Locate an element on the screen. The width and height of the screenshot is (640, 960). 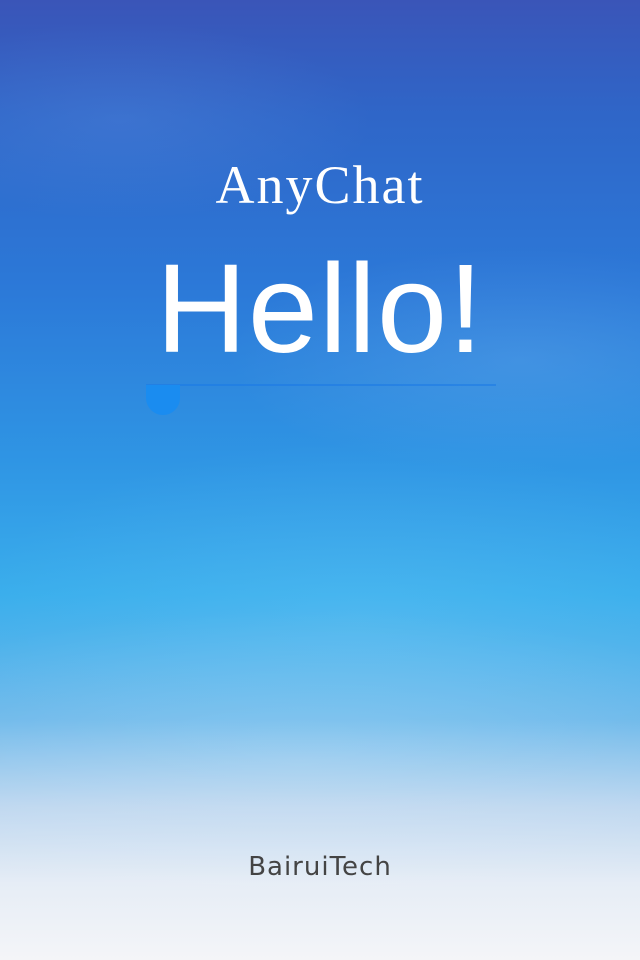
loading-progress-indicator is located at coordinates (163, 400).